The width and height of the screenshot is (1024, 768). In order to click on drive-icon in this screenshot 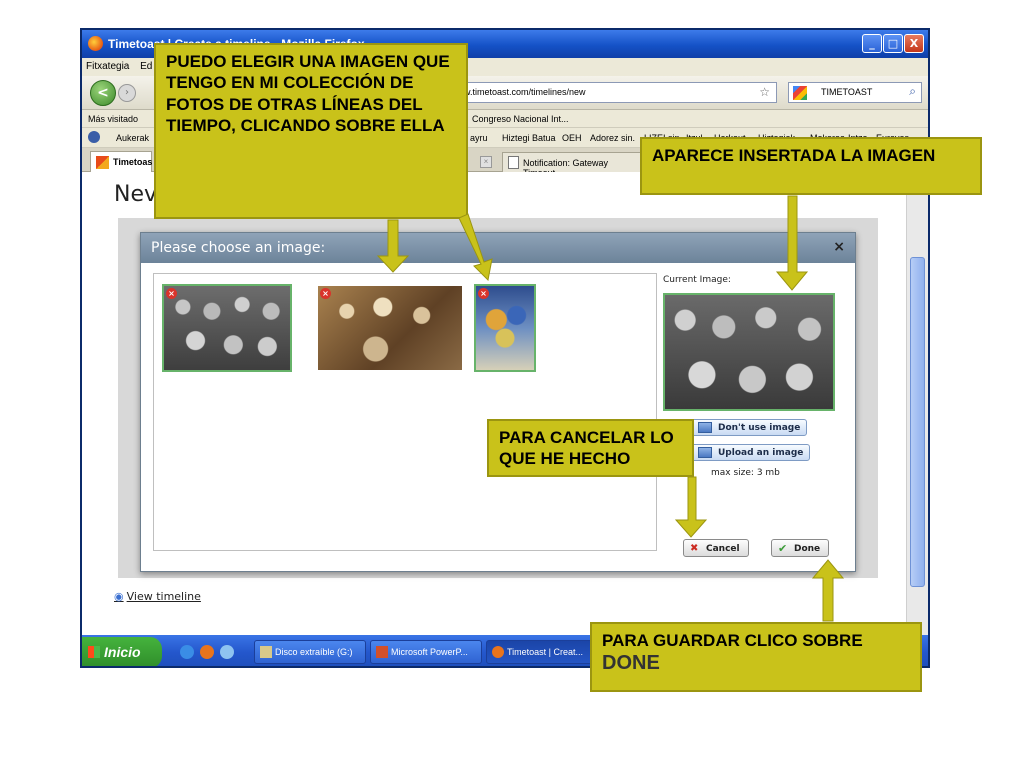, I will do `click(266, 652)`.